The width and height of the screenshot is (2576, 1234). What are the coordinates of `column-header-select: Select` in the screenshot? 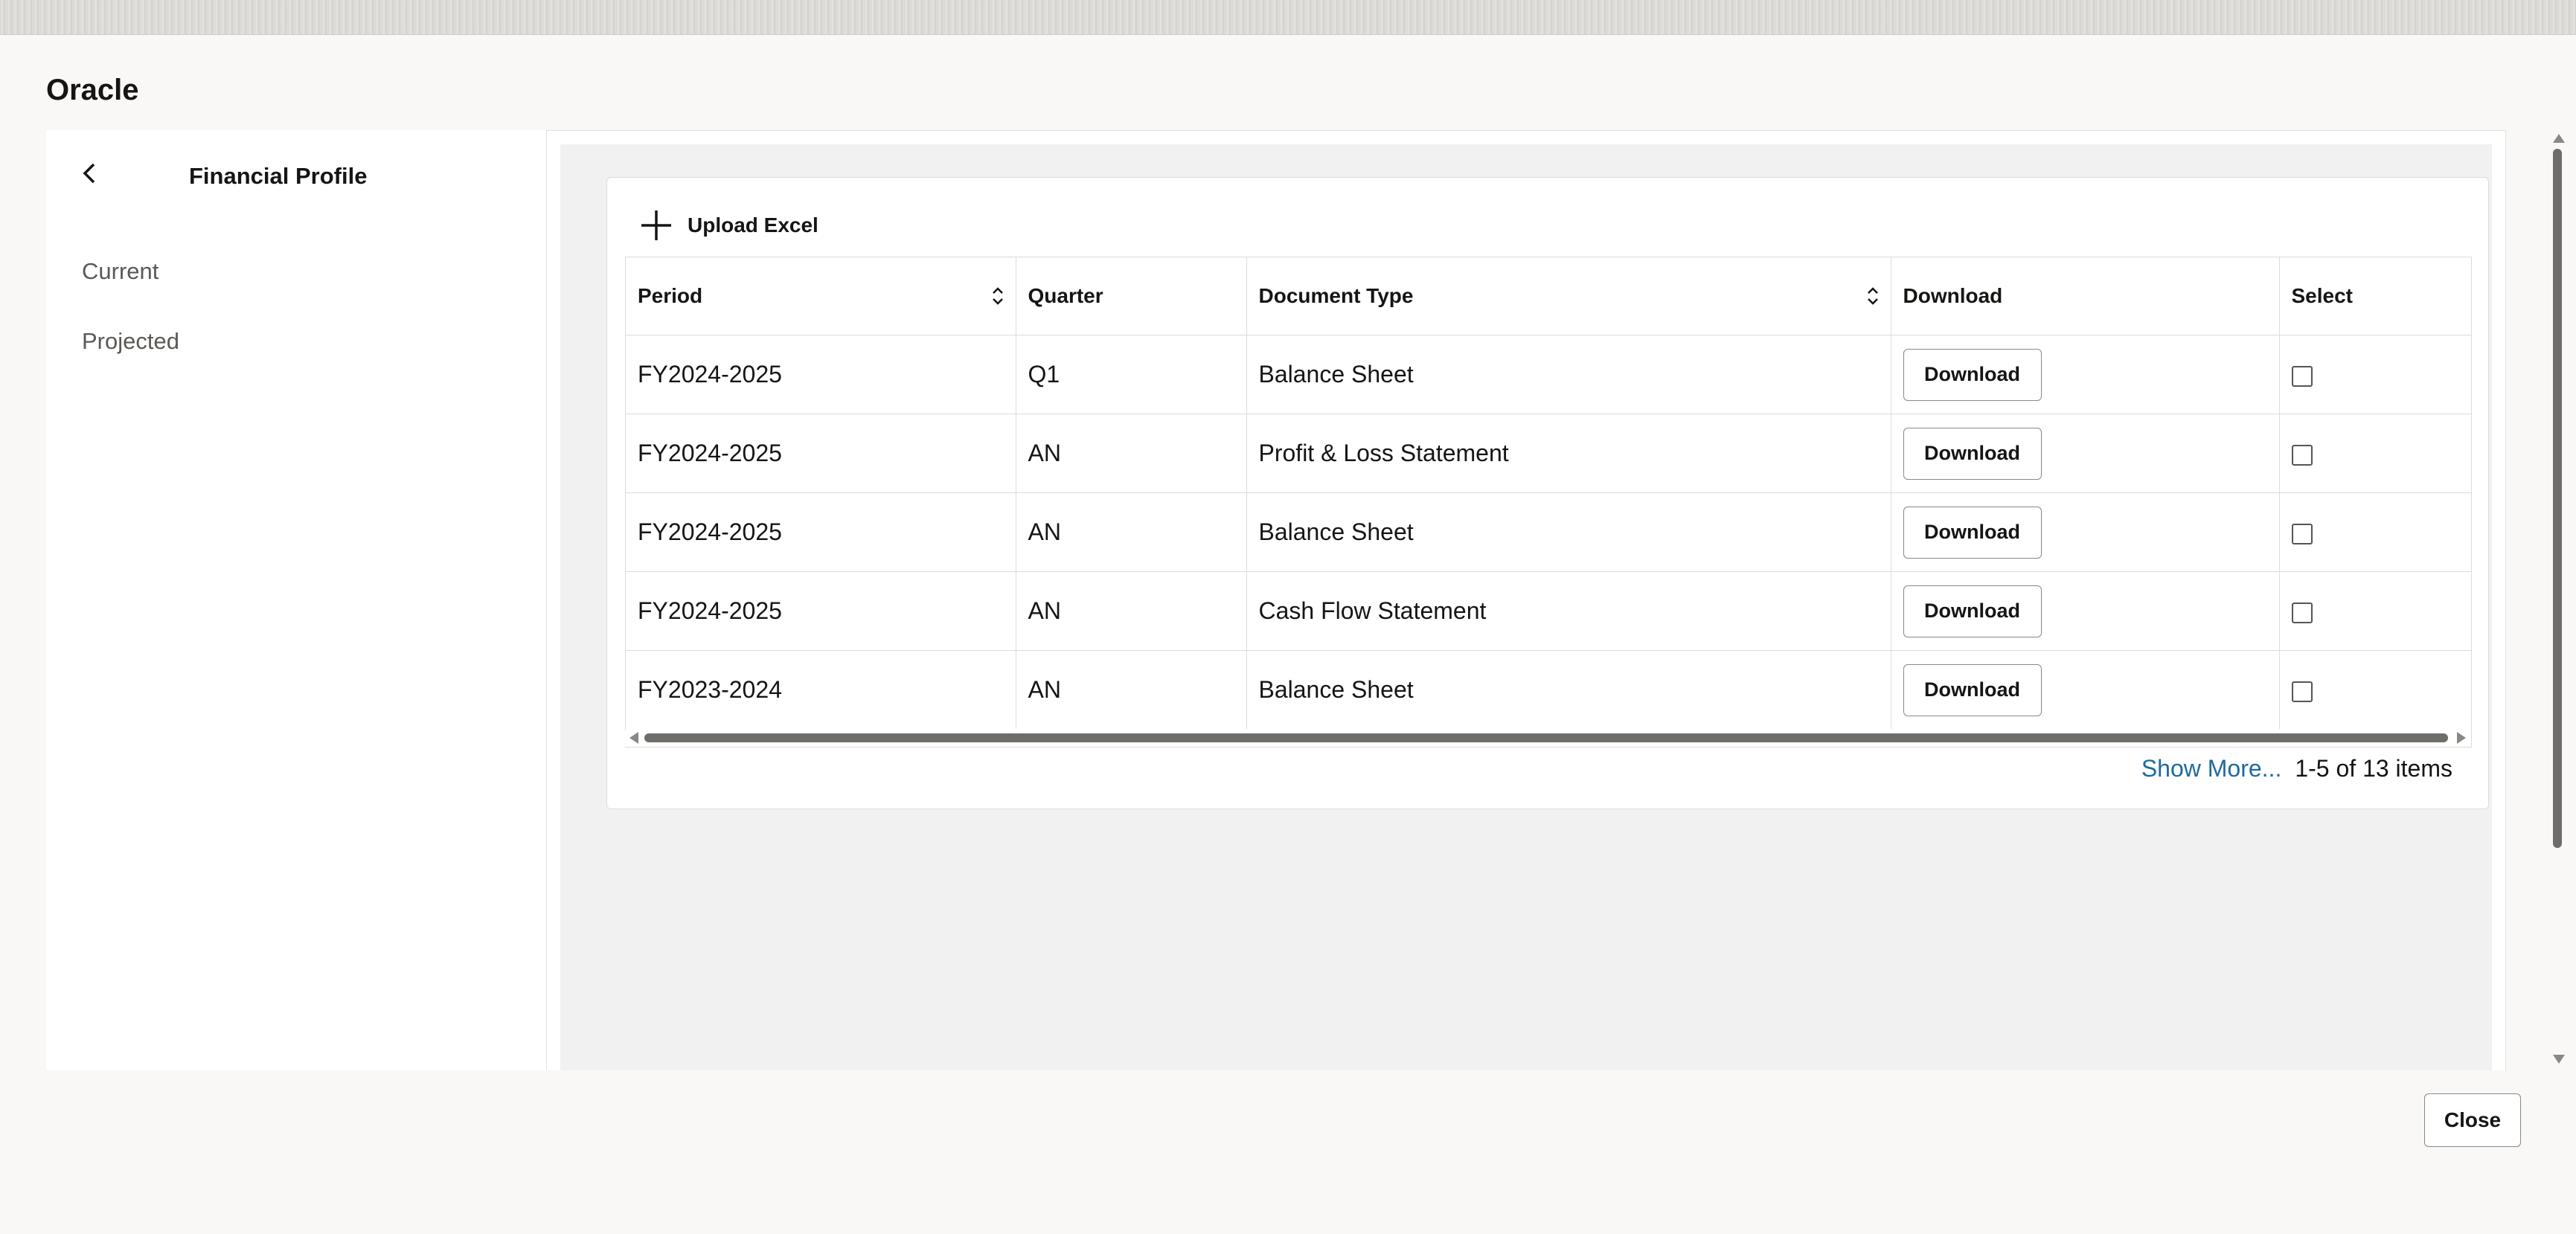 It's located at (2375, 296).